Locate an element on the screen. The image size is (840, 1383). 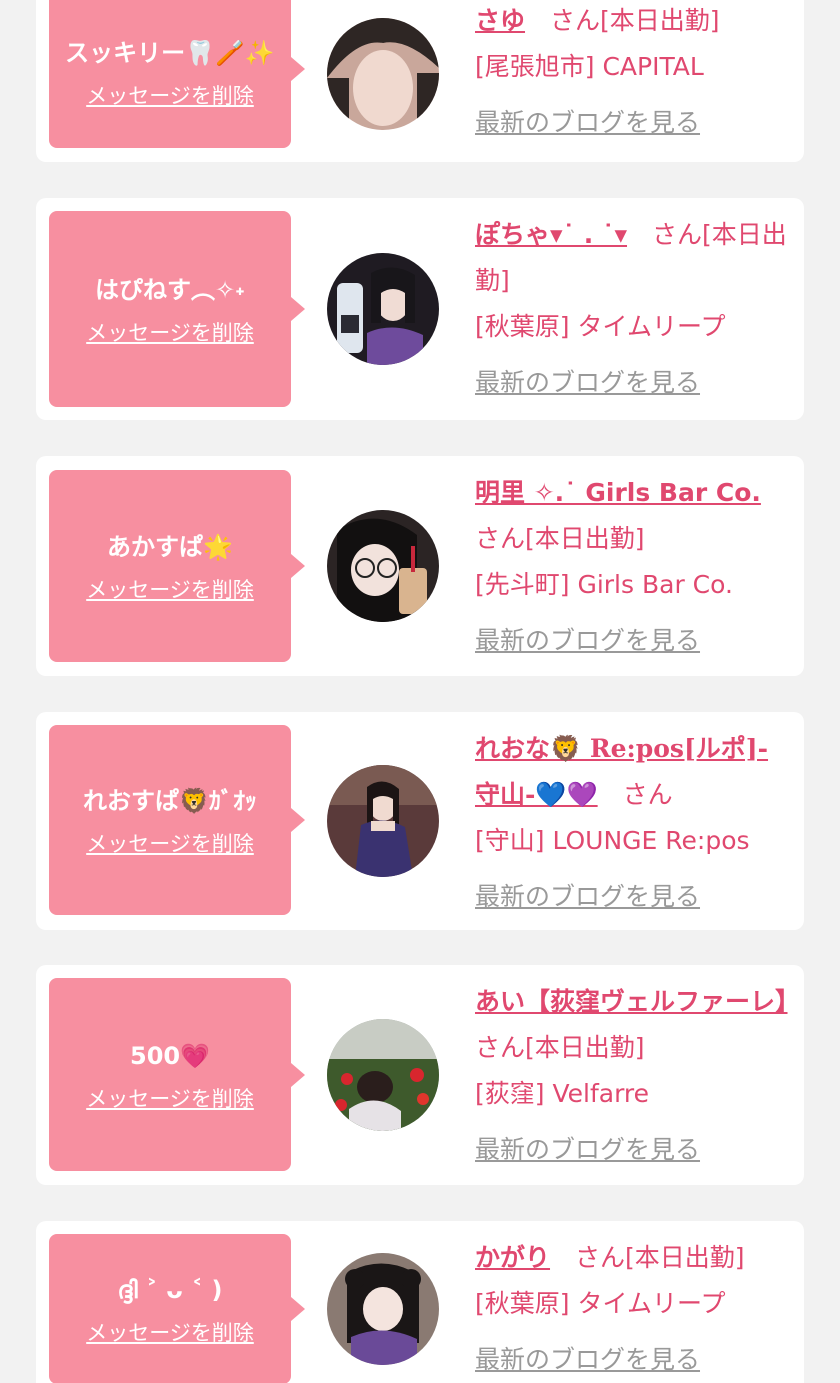
message-text: はぴねす︵✧˖ is located at coordinates (170, 290).